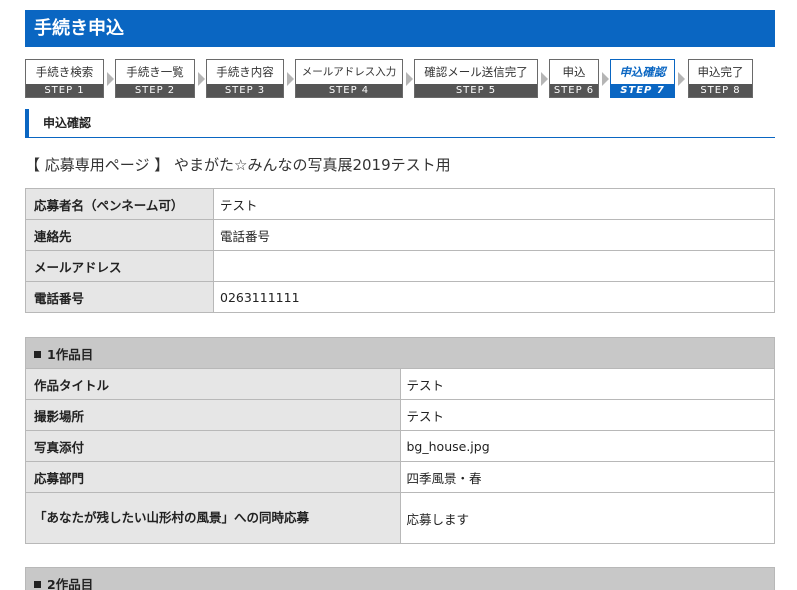 The width and height of the screenshot is (797, 590). I want to click on step-8: 申込完了 STEP 8, so click(720, 78).